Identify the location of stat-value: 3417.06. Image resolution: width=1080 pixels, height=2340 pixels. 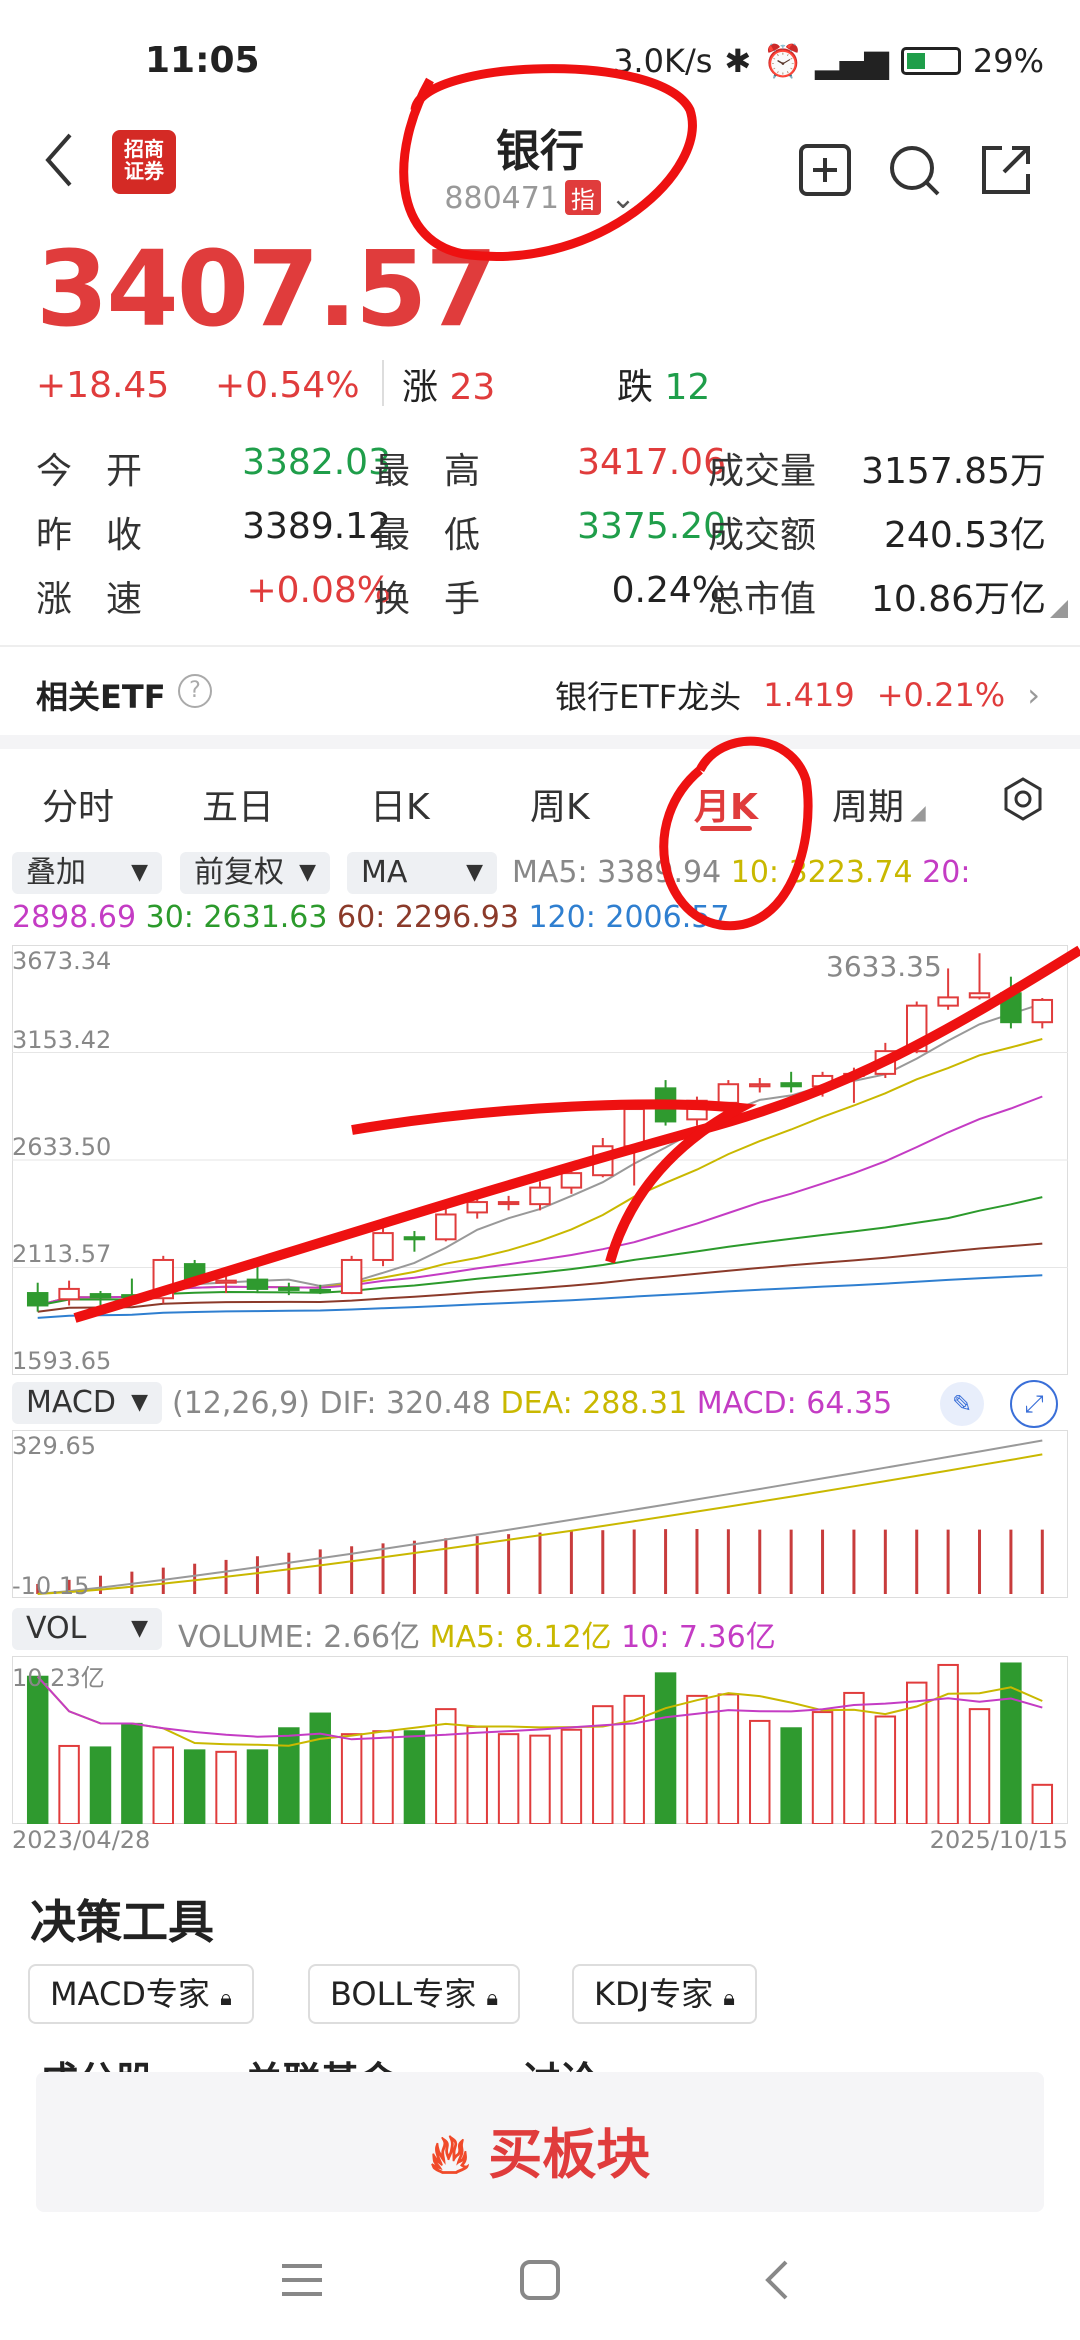
(651, 462).